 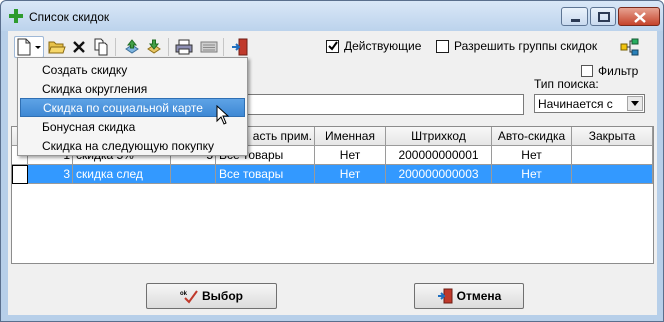 I want to click on svg-text: ok, so click(x=184, y=294).